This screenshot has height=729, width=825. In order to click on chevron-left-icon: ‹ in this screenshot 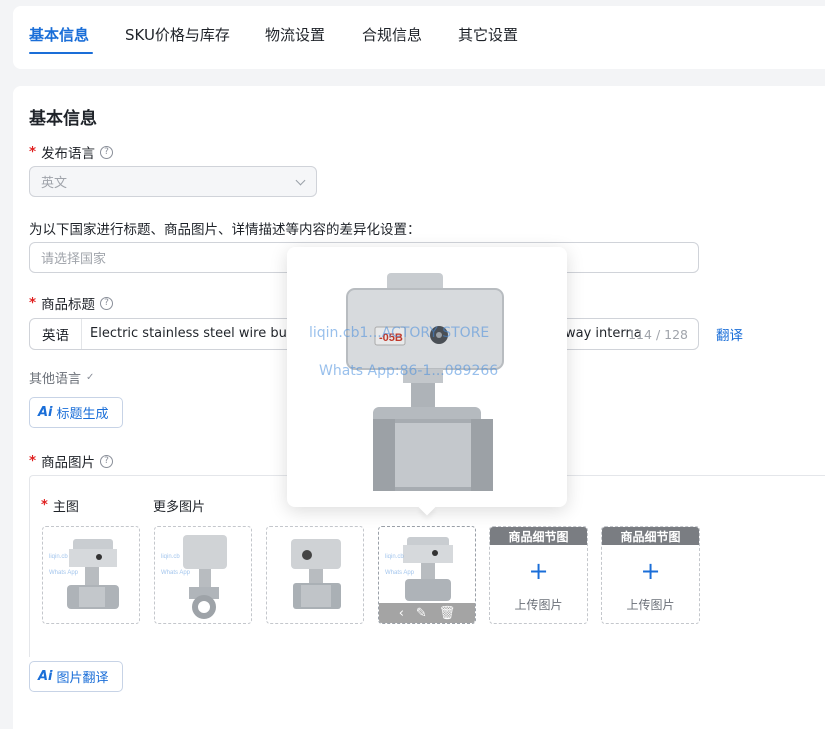, I will do `click(401, 613)`.